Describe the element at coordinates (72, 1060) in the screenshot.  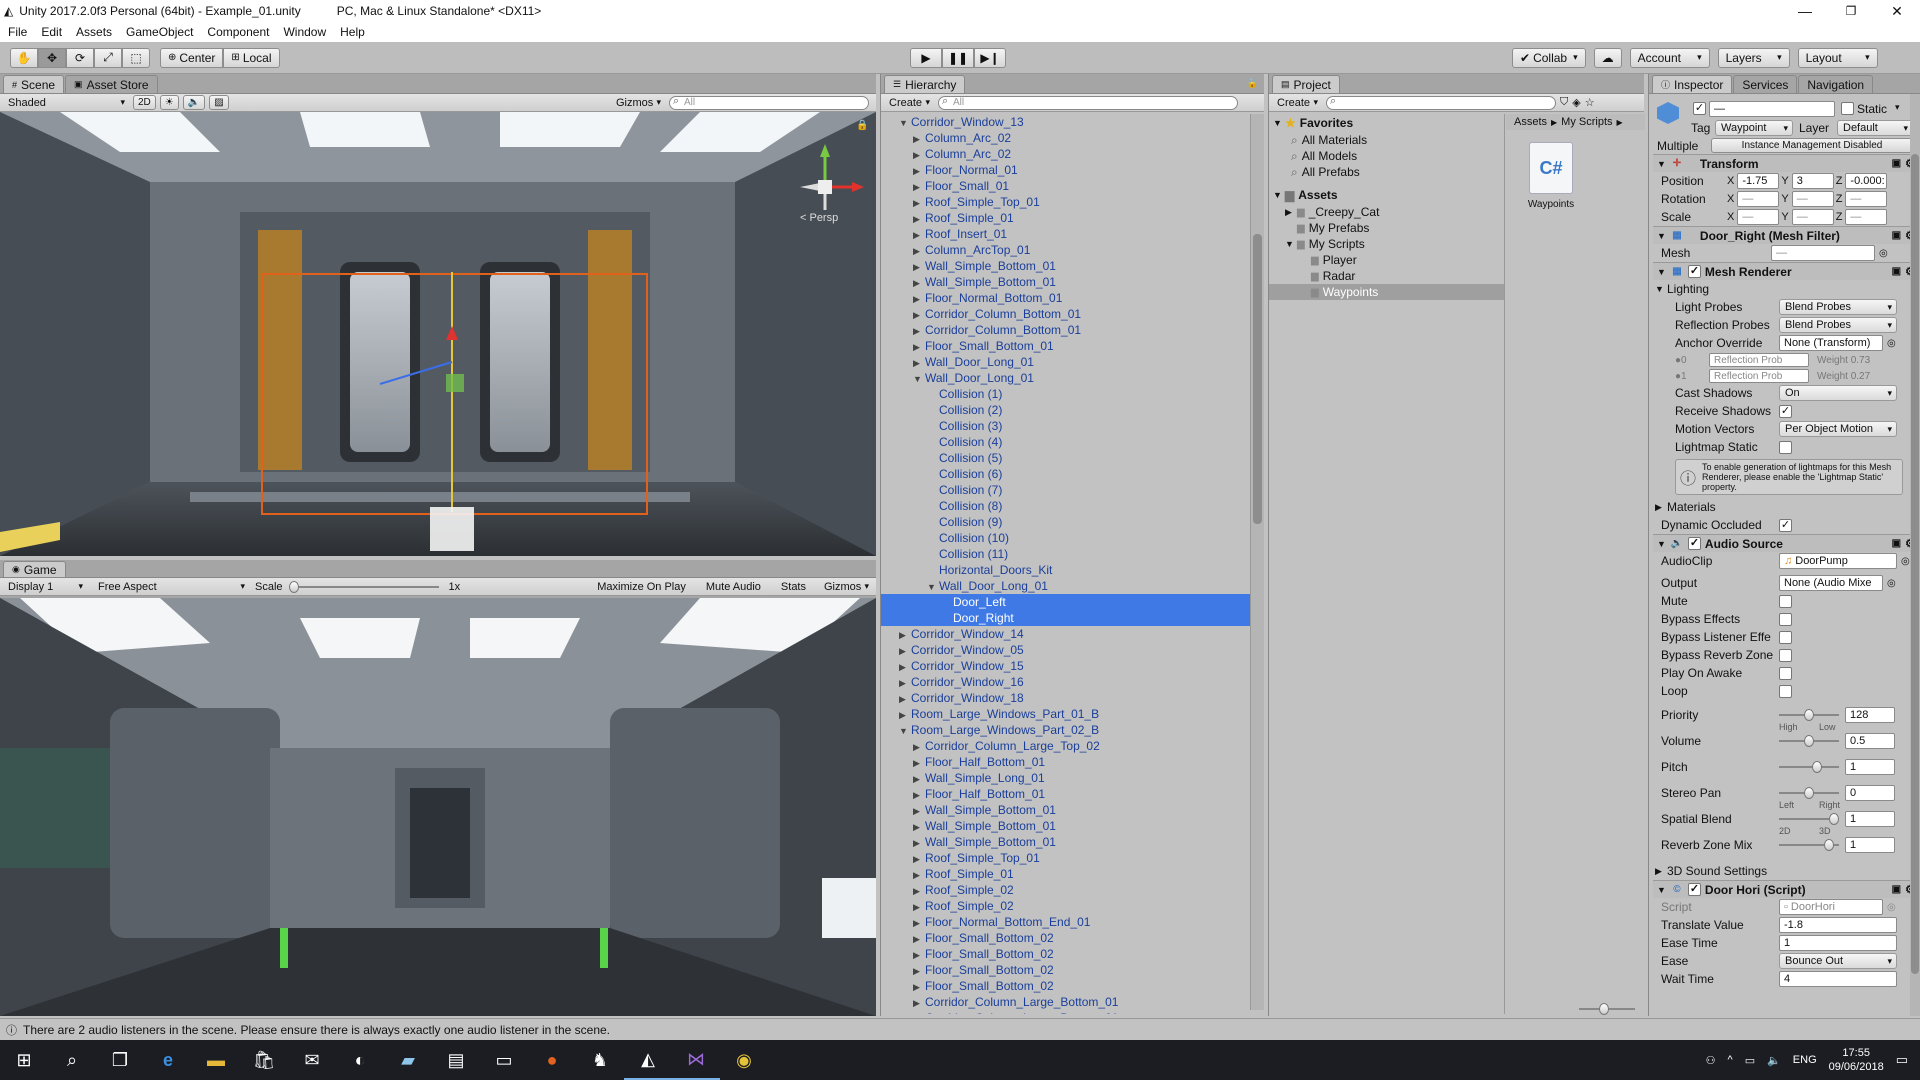
I see `search-icon: ⌕` at that location.